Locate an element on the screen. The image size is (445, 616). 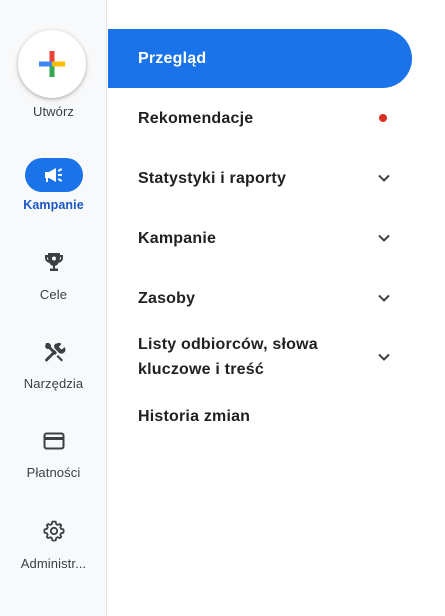
plus-icon is located at coordinates (52, 64).